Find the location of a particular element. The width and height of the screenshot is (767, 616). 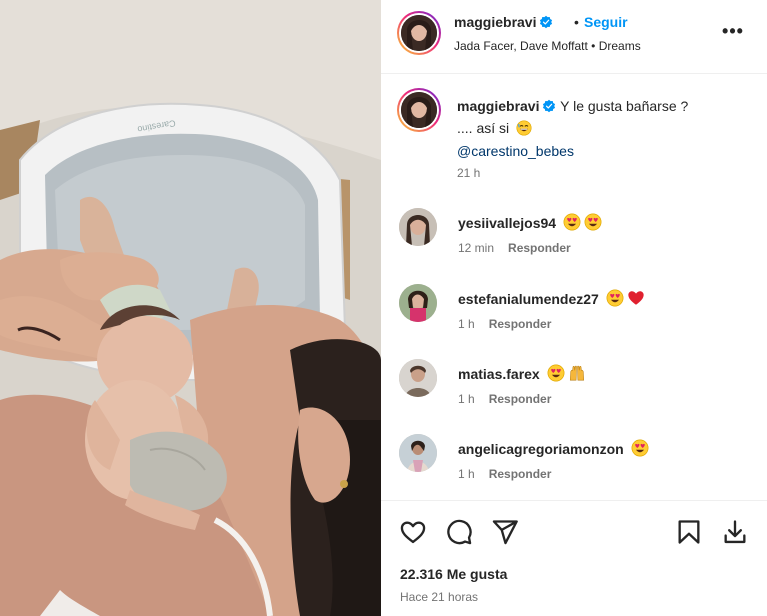

post-actions: 22.316 Me gusta Hace 21 horas is located at coordinates (574, 558).